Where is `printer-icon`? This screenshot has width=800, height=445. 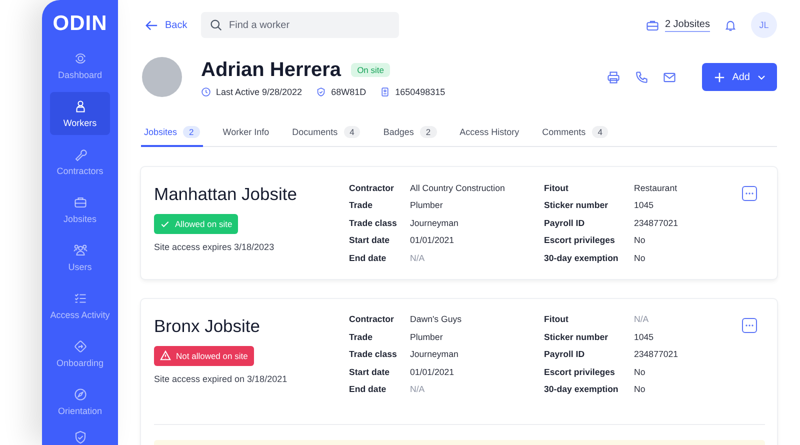 printer-icon is located at coordinates (613, 77).